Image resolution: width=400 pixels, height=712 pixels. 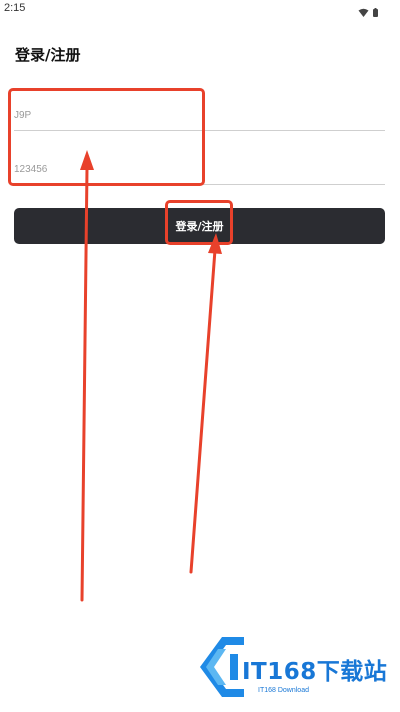 I want to click on logo-icon, so click(x=222, y=667).